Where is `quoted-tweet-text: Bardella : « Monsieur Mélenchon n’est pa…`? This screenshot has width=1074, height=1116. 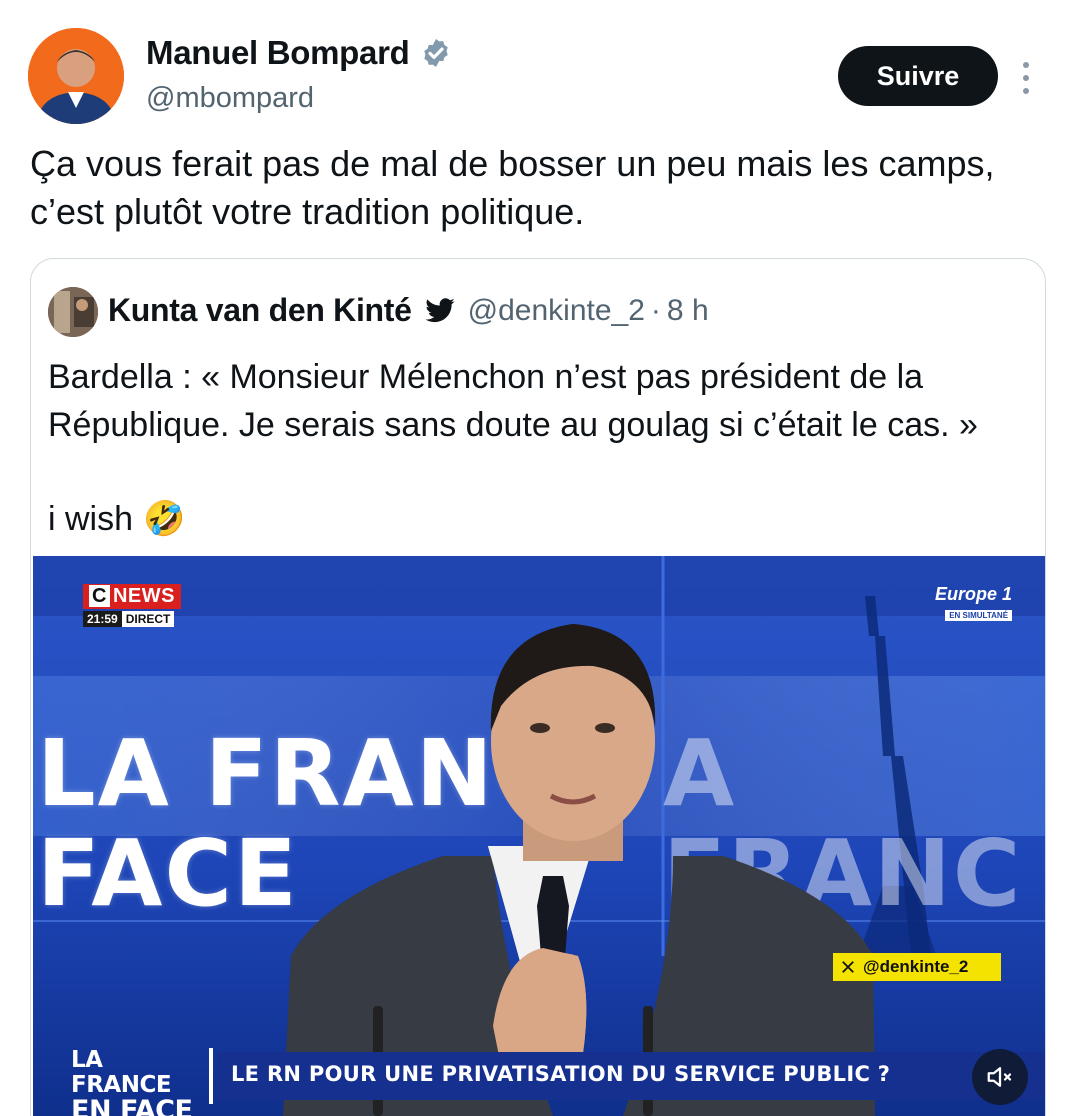
quoted-tweet-text: Bardella : « Monsieur Mélenchon n’est pa… is located at coordinates (513, 401).